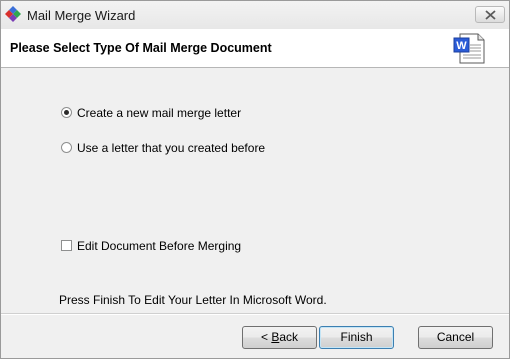  What do you see at coordinates (159, 113) in the screenshot?
I see `create-new-letter-label: Create a new mail merge letter` at bounding box center [159, 113].